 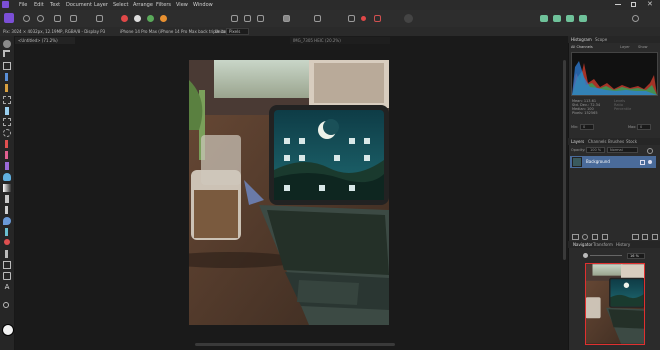 What do you see at coordinates (635, 18) in the screenshot?
I see `account-icon` at bounding box center [635, 18].